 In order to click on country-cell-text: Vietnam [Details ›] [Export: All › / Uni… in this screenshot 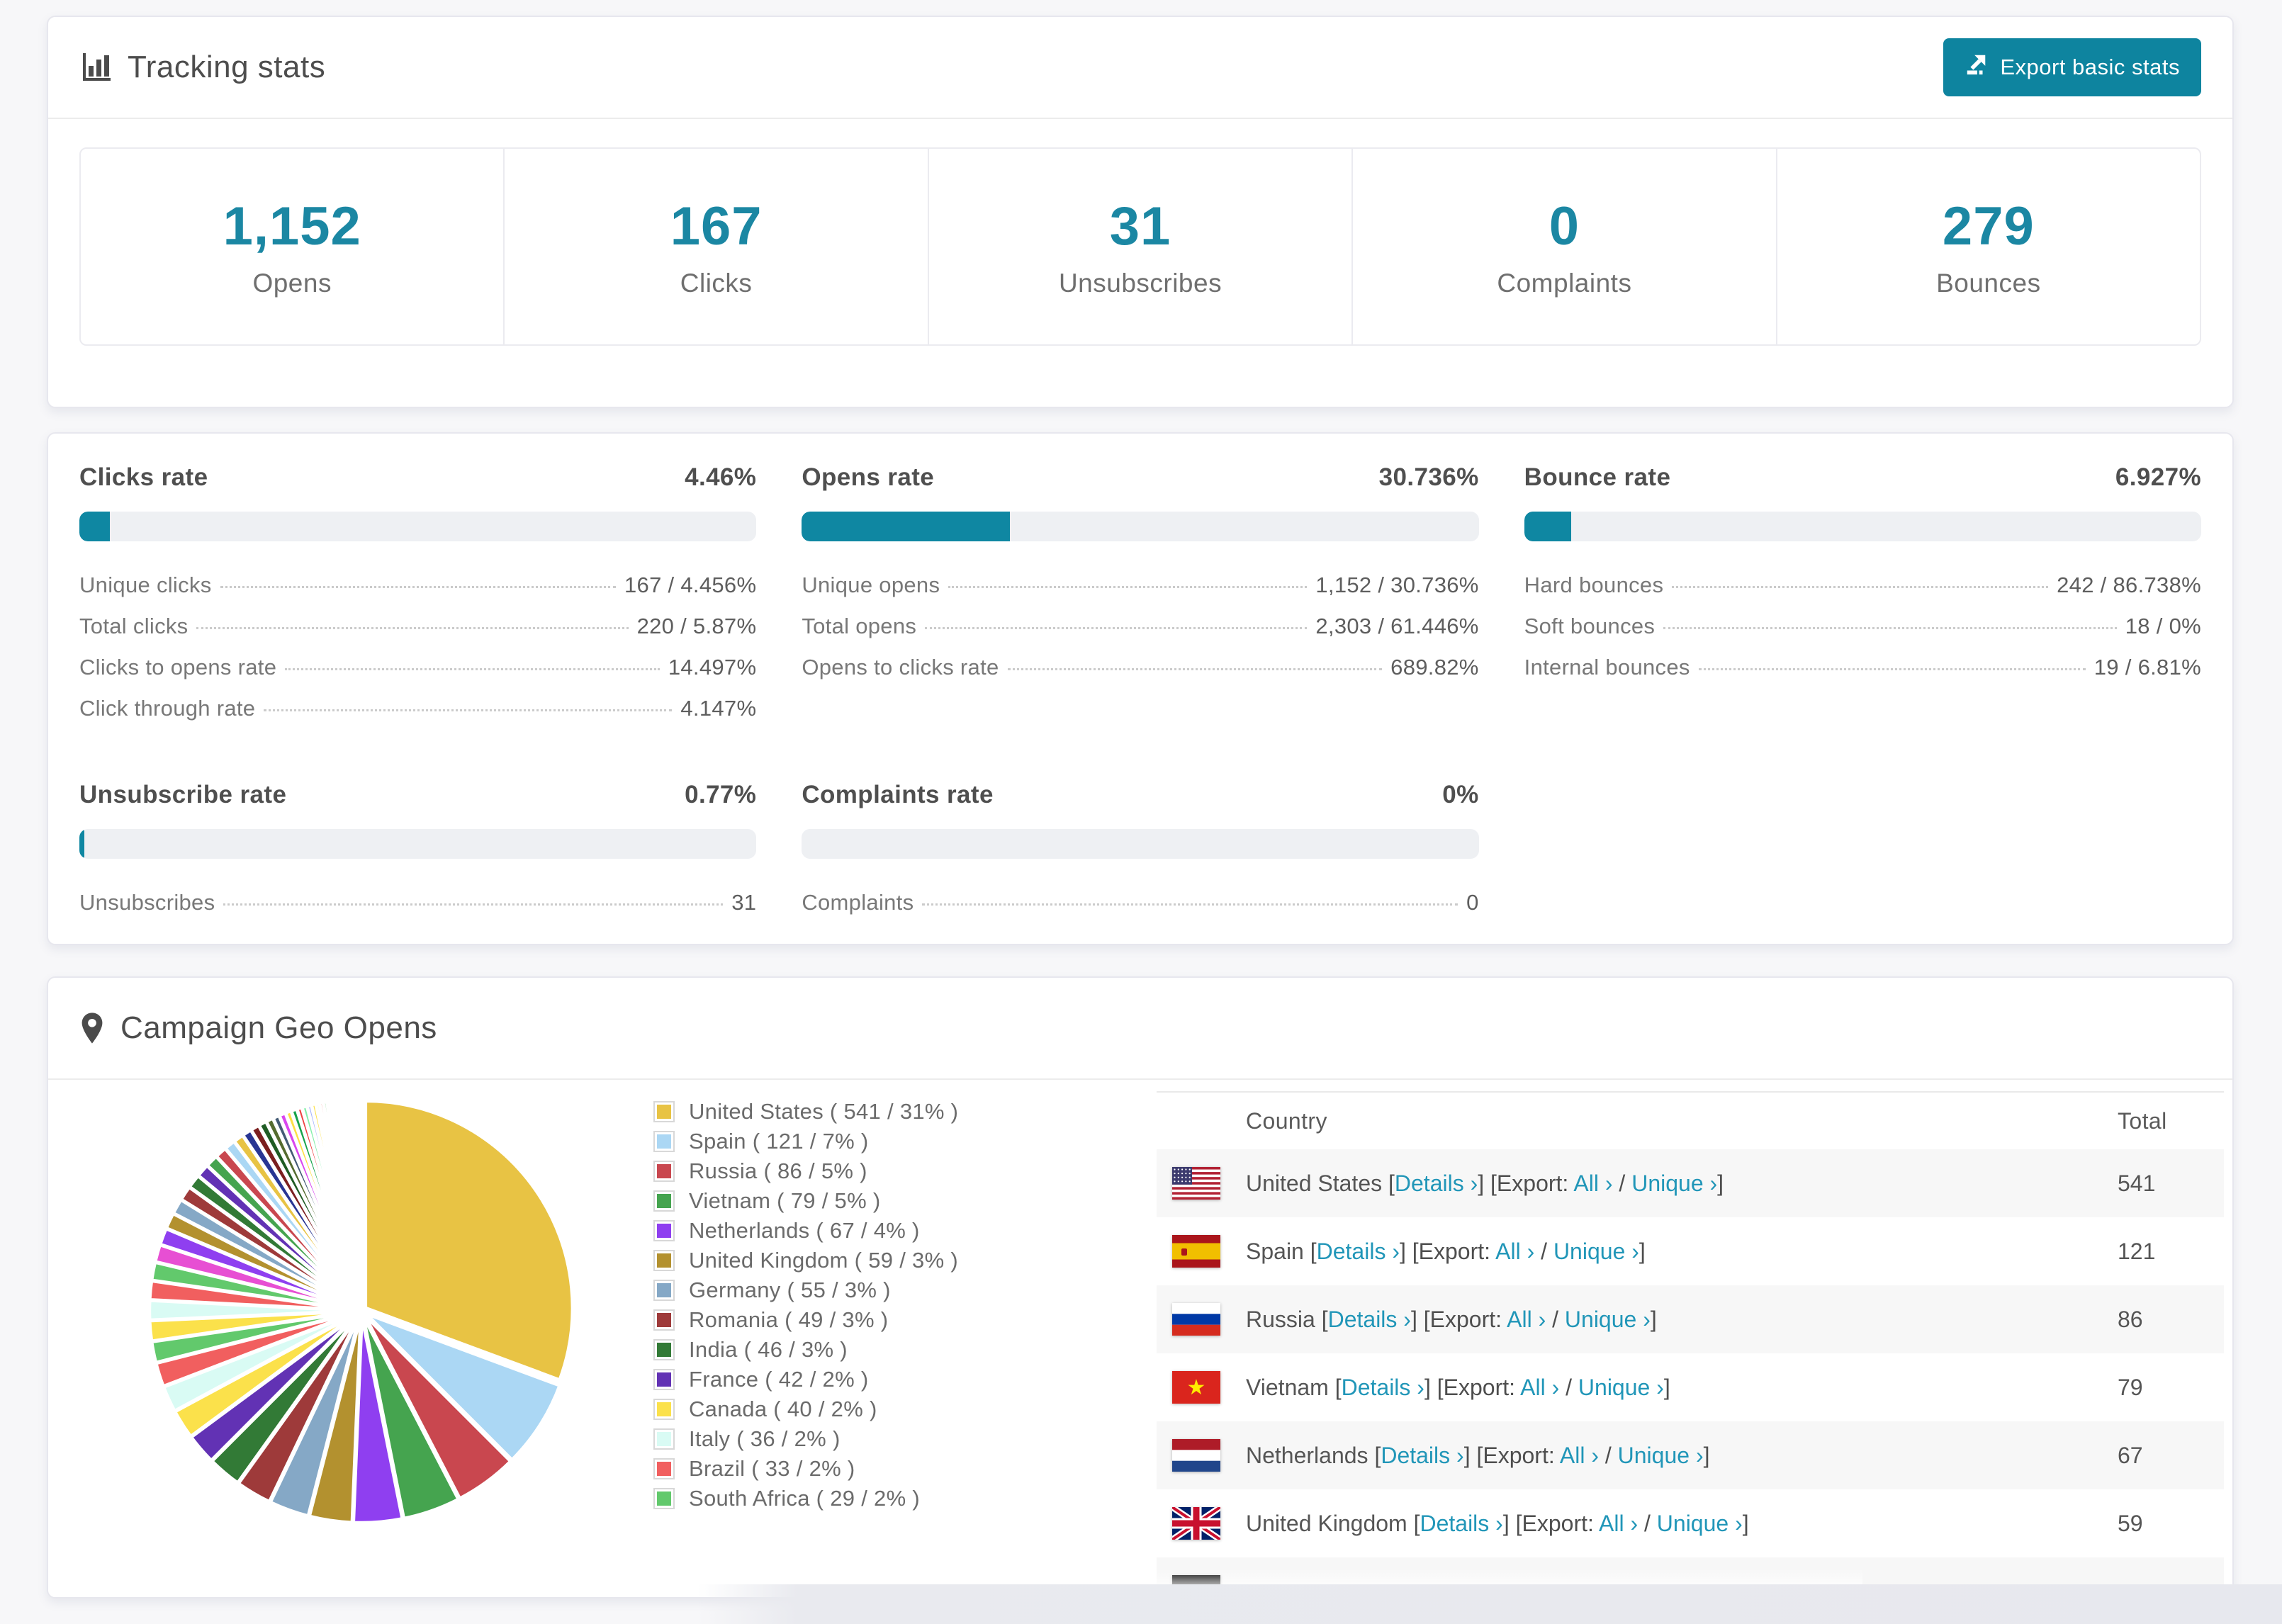, I will do `click(1458, 1388)`.